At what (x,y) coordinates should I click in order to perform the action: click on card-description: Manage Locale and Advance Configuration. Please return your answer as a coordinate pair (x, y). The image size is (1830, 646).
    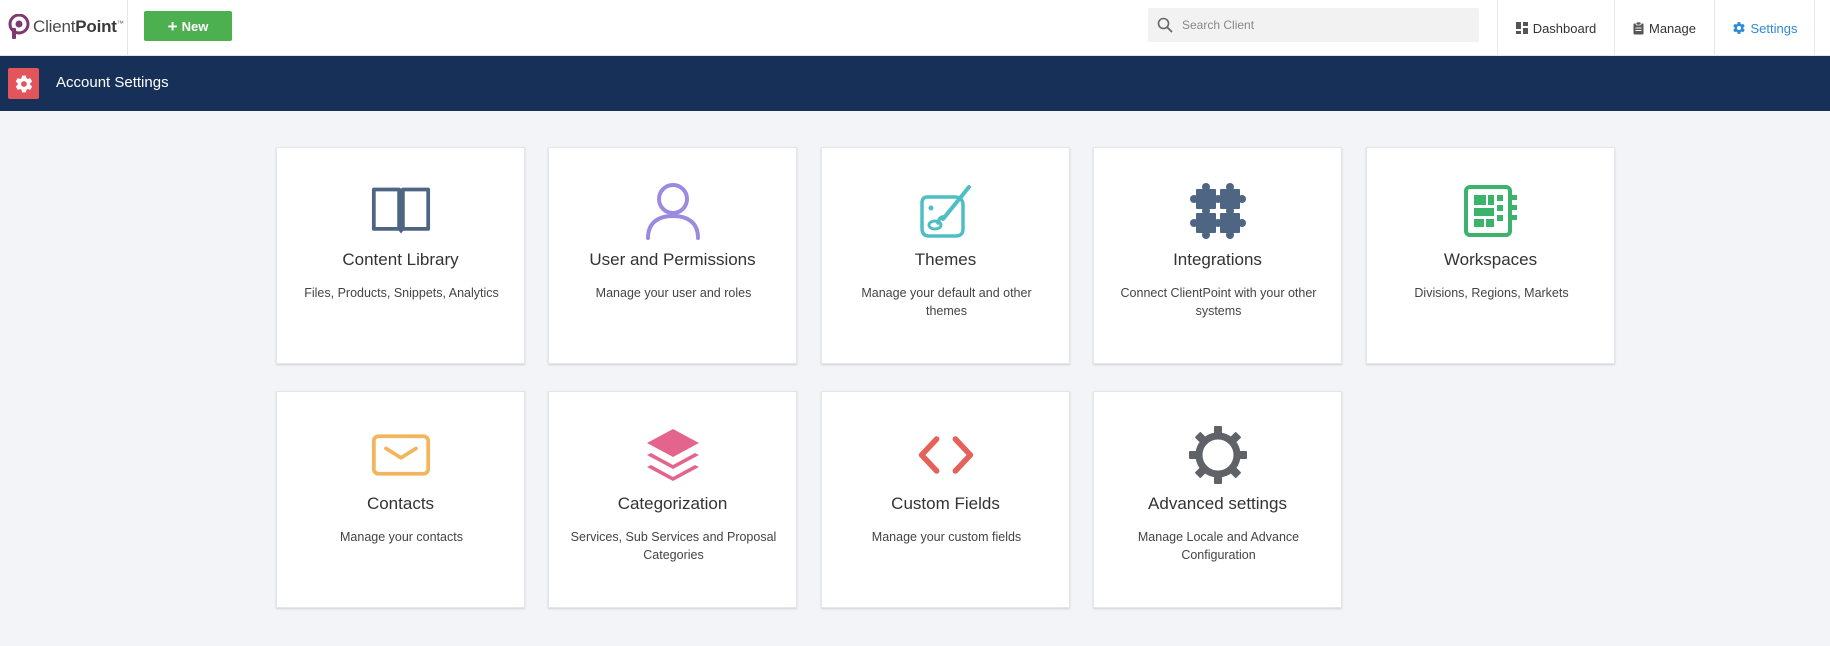
    Looking at the image, I should click on (1218, 546).